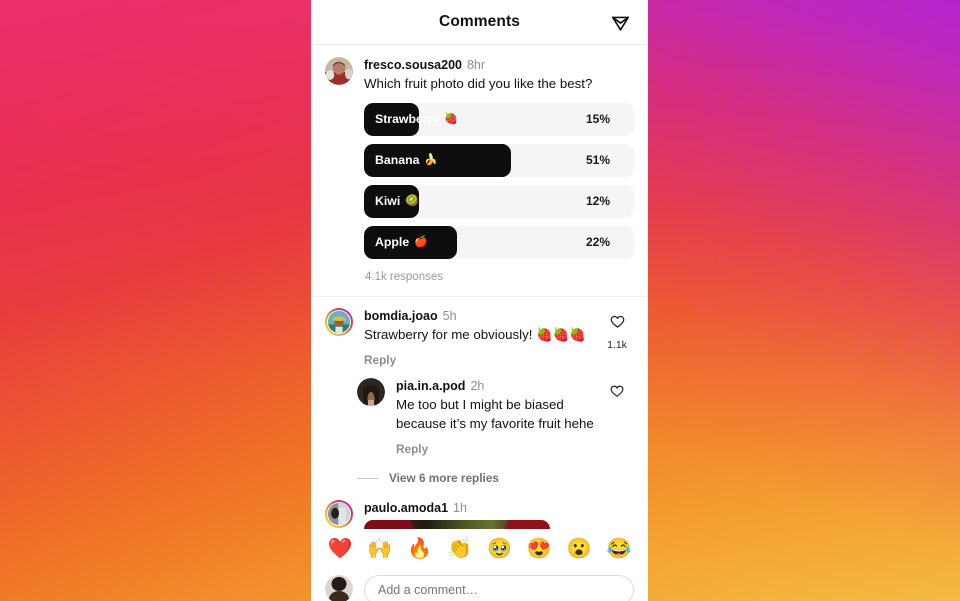 Image resolution: width=960 pixels, height=601 pixels. I want to click on comment-time: 5h, so click(449, 315).